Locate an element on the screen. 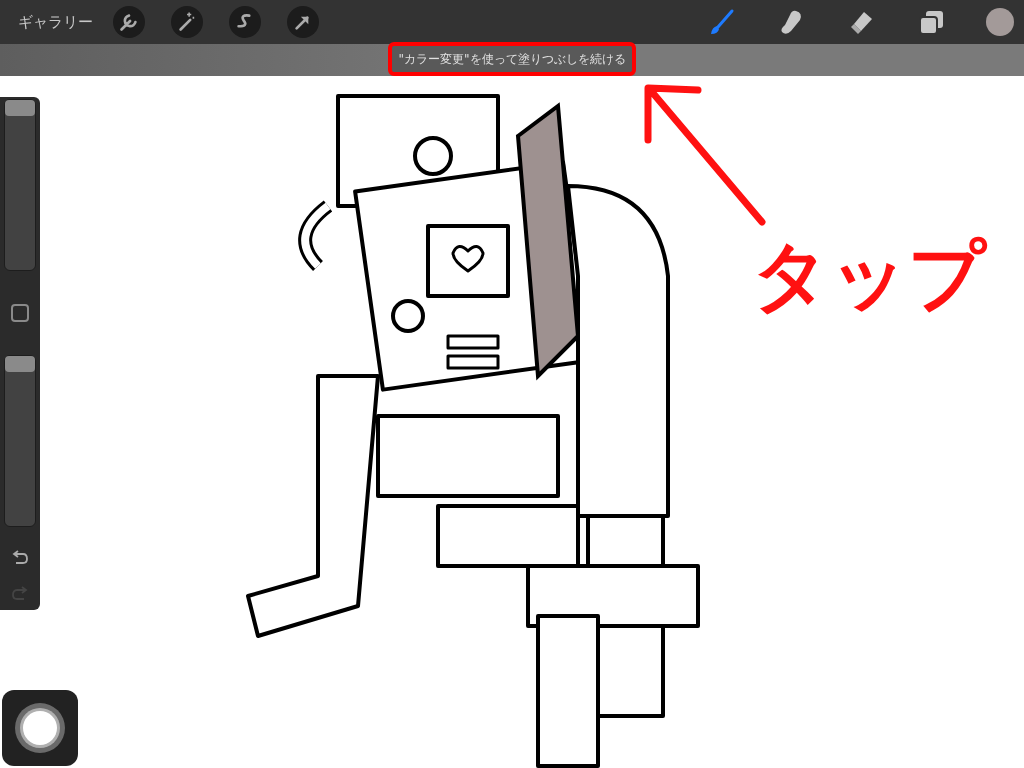 This screenshot has width=1024, height=768. transform-icon is located at coordinates (303, 22).